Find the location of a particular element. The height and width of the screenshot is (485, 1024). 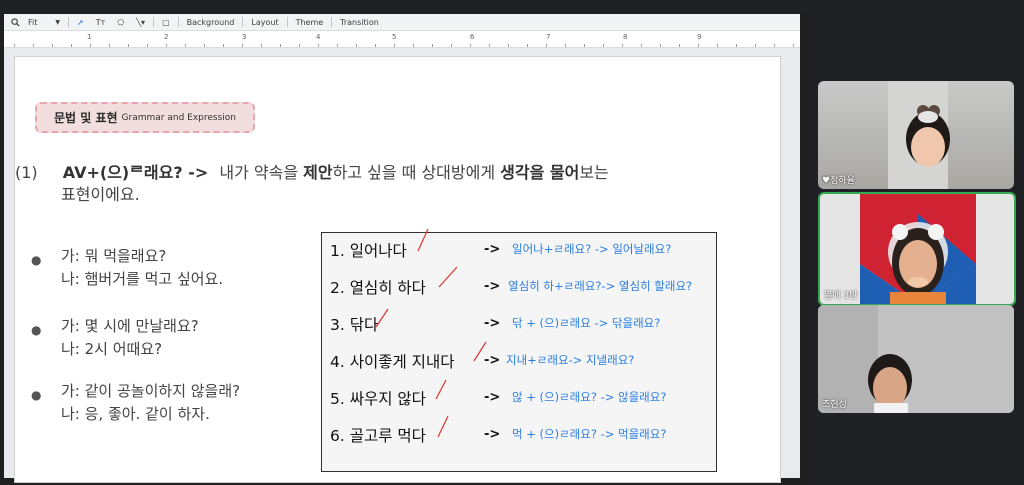

grammar-point-line2: 표현이에요. is located at coordinates (100, 194).